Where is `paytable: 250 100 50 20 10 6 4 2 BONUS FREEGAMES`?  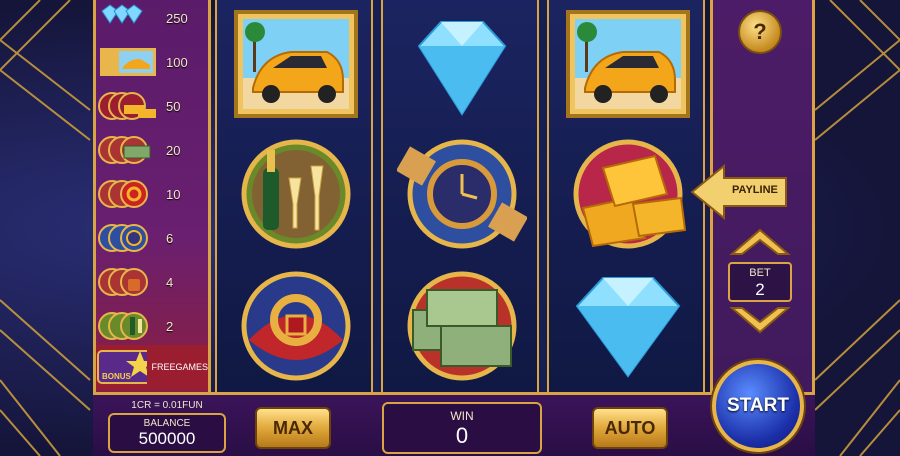
paytable: 250 100 50 20 10 6 4 2 BONUS FREEGAMES is located at coordinates (152, 196).